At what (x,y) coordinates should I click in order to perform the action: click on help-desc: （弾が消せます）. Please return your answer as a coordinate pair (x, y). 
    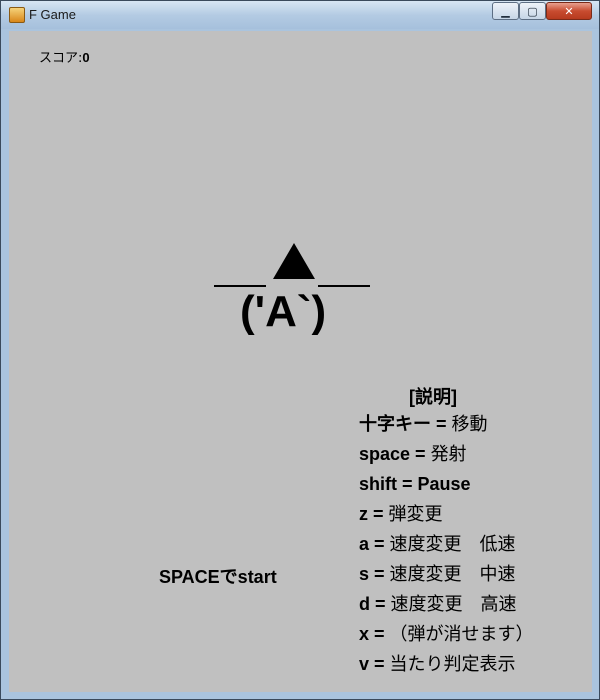
    Looking at the image, I should click on (461, 634).